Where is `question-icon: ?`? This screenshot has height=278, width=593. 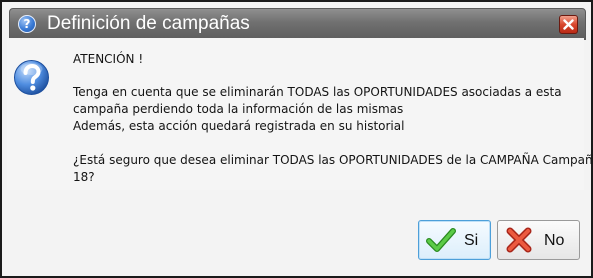 question-icon: ? is located at coordinates (27, 24).